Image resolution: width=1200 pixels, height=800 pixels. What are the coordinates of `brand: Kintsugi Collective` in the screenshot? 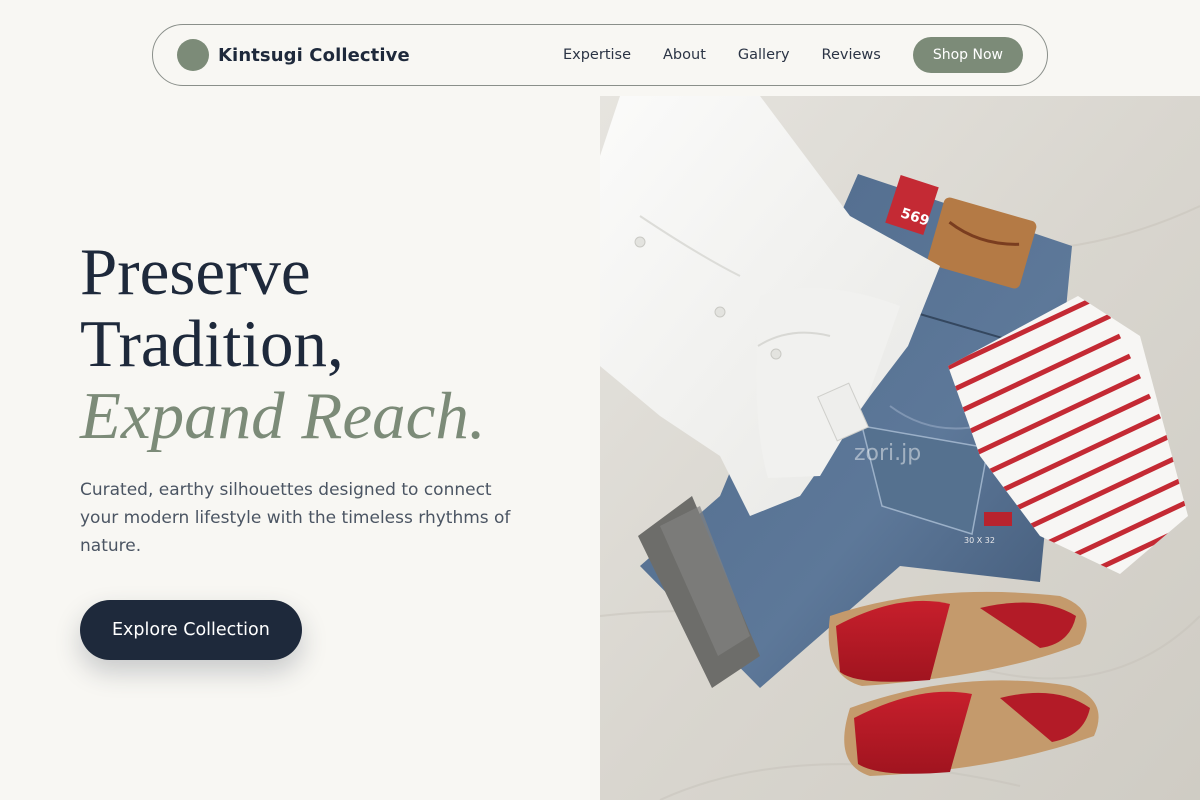 It's located at (293, 55).